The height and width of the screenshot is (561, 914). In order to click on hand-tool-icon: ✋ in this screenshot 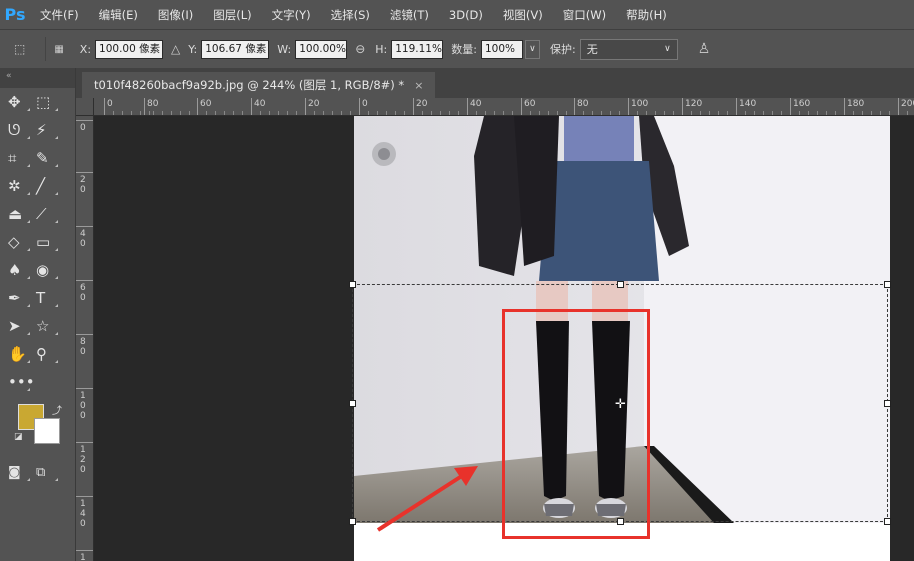, I will do `click(22, 354)`.